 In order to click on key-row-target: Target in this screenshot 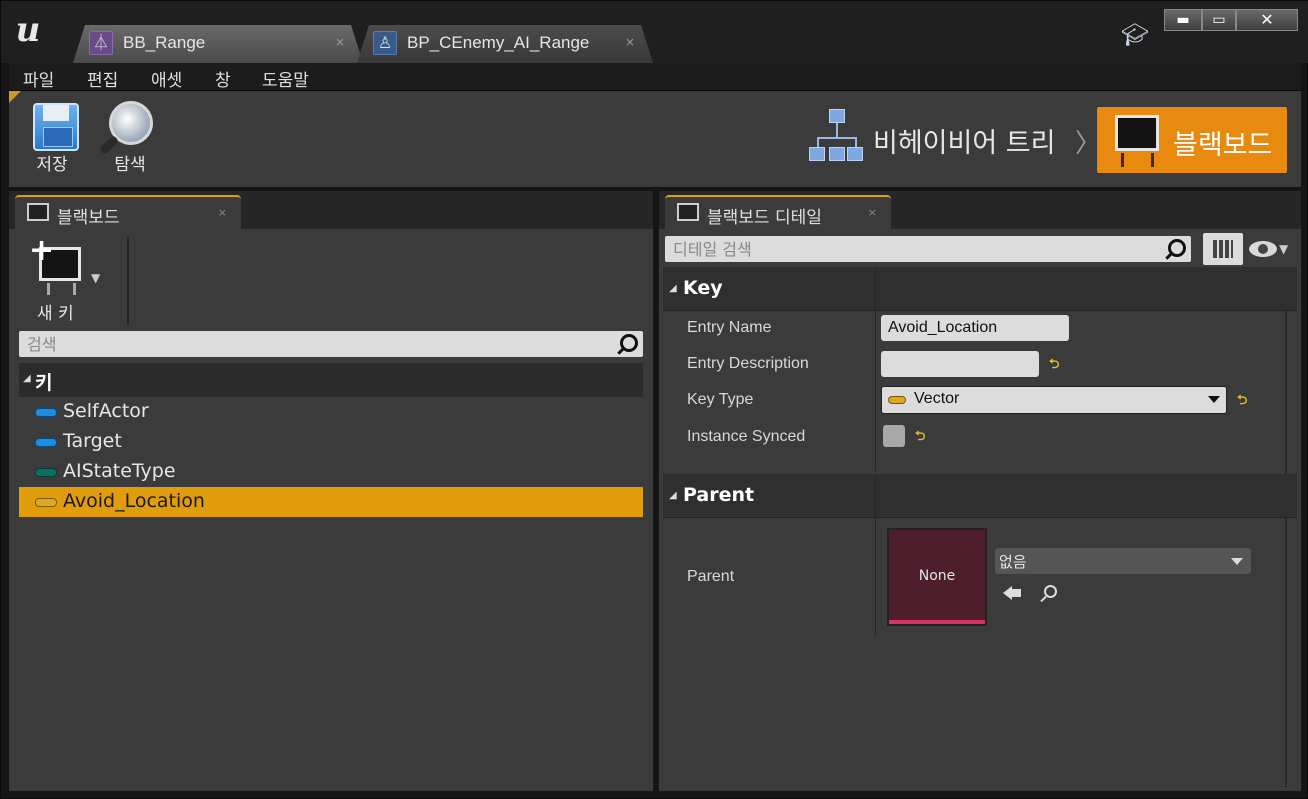, I will do `click(331, 442)`.